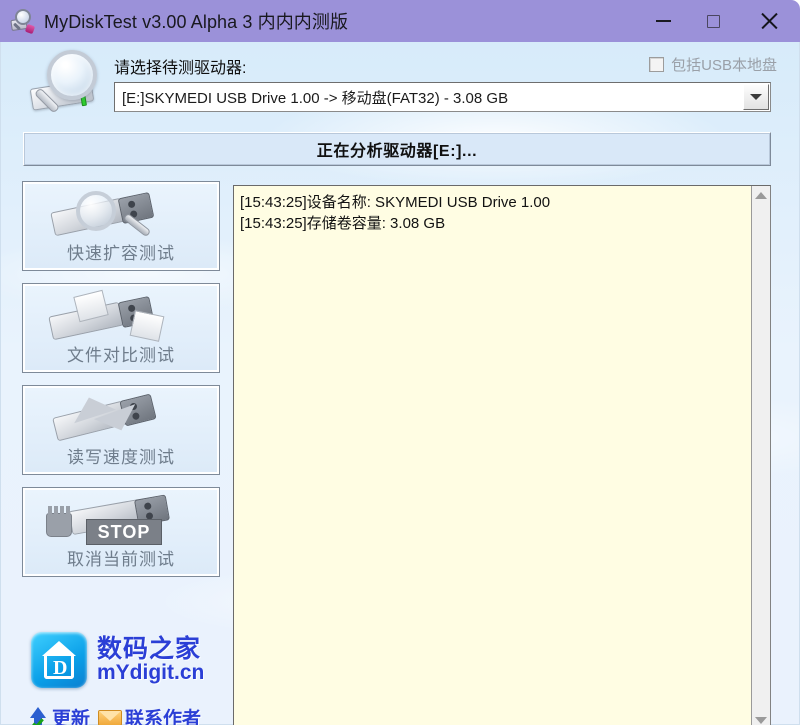  I want to click on quick-capacity-test-button: 快速扩容测试, so click(121, 226).